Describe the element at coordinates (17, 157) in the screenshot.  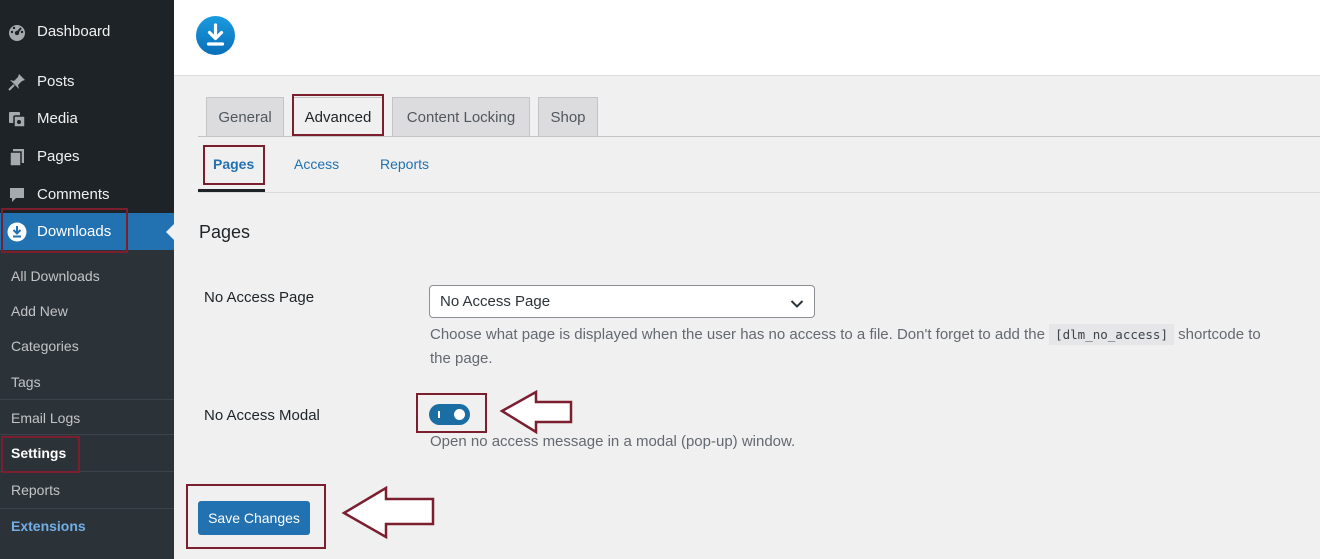
I see `pages-icon` at that location.